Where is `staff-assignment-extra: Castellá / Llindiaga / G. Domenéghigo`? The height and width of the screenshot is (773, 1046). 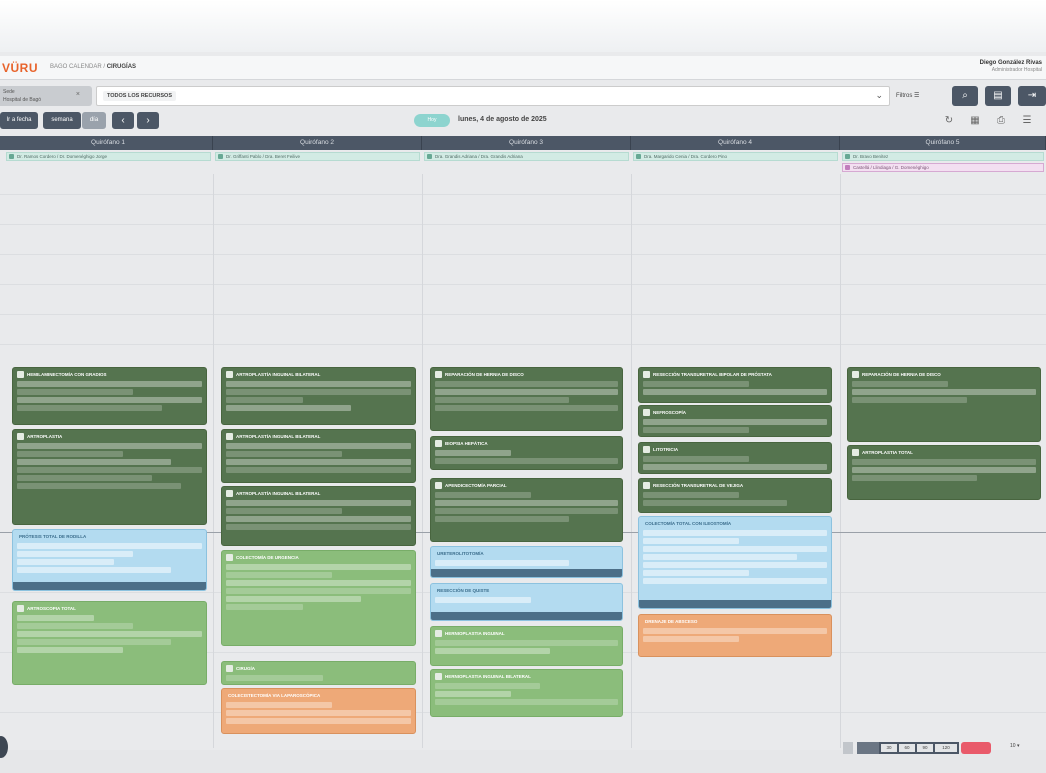 staff-assignment-extra: Castellá / Llindiaga / G. Domenéghigo is located at coordinates (943, 167).